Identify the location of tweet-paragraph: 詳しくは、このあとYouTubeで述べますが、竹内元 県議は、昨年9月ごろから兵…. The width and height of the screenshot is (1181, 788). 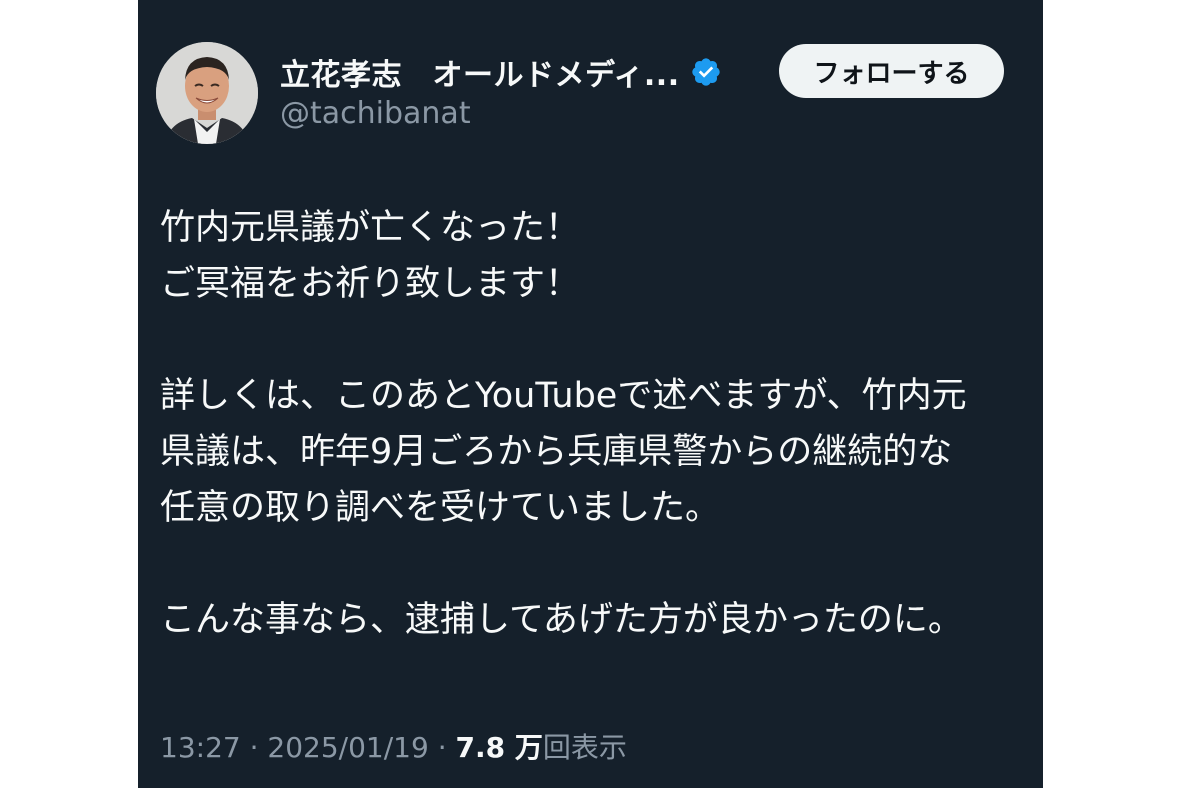
(563, 452).